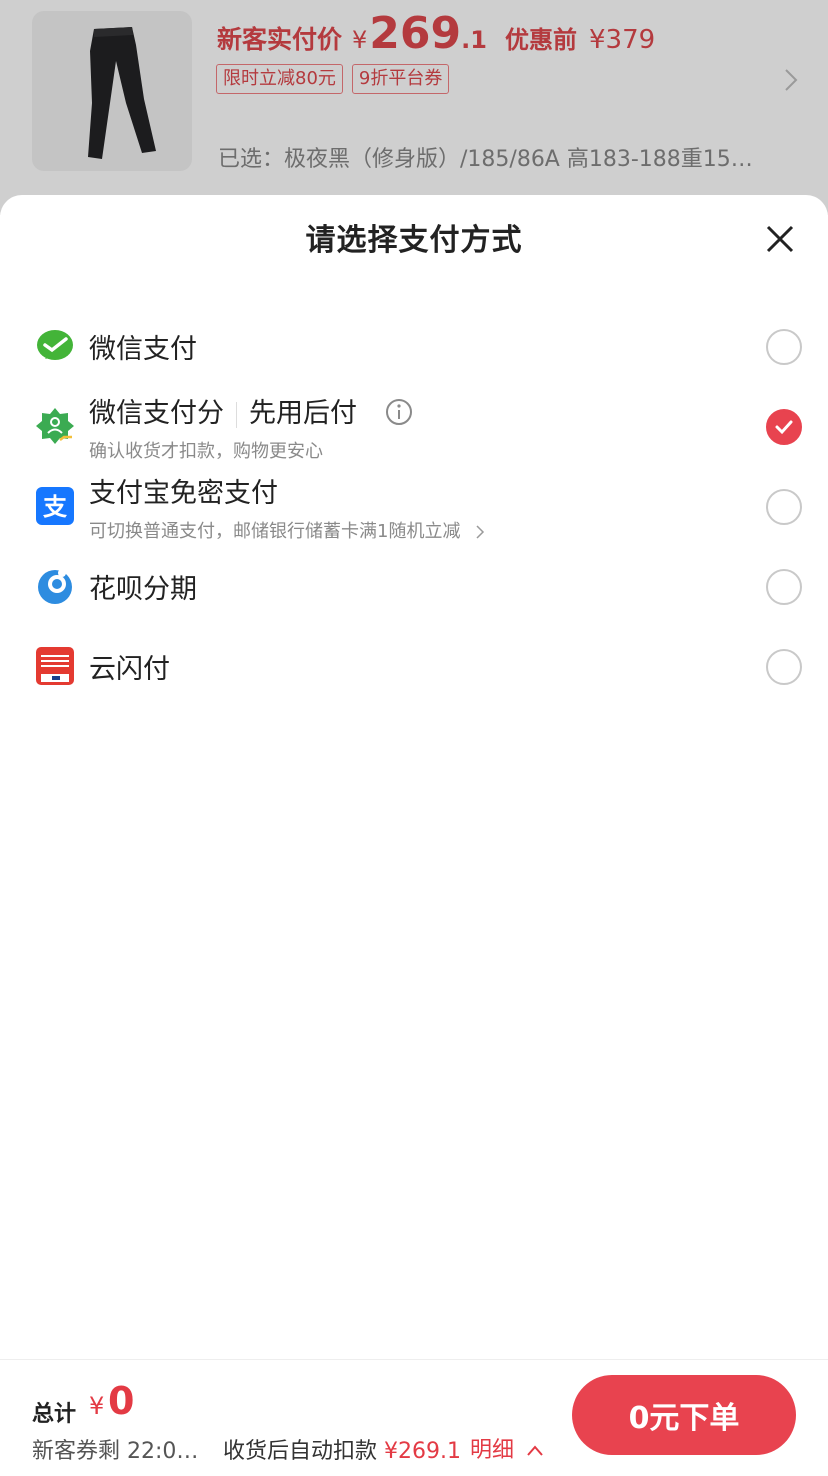 This screenshot has width=828, height=1476. What do you see at coordinates (422, 1451) in the screenshot?
I see `auto-deduct-amount: ¥269.1` at bounding box center [422, 1451].